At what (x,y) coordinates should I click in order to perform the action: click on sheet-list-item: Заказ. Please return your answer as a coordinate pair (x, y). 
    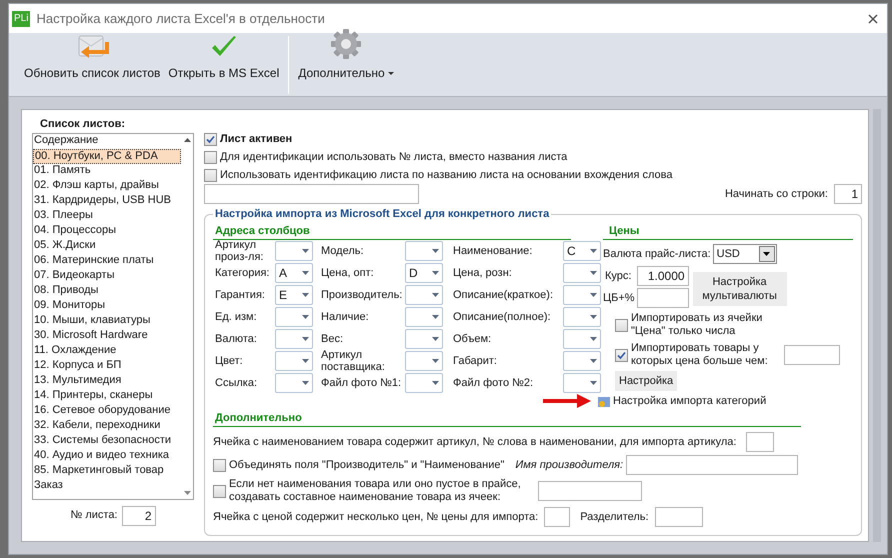
    Looking at the image, I should click on (107, 486).